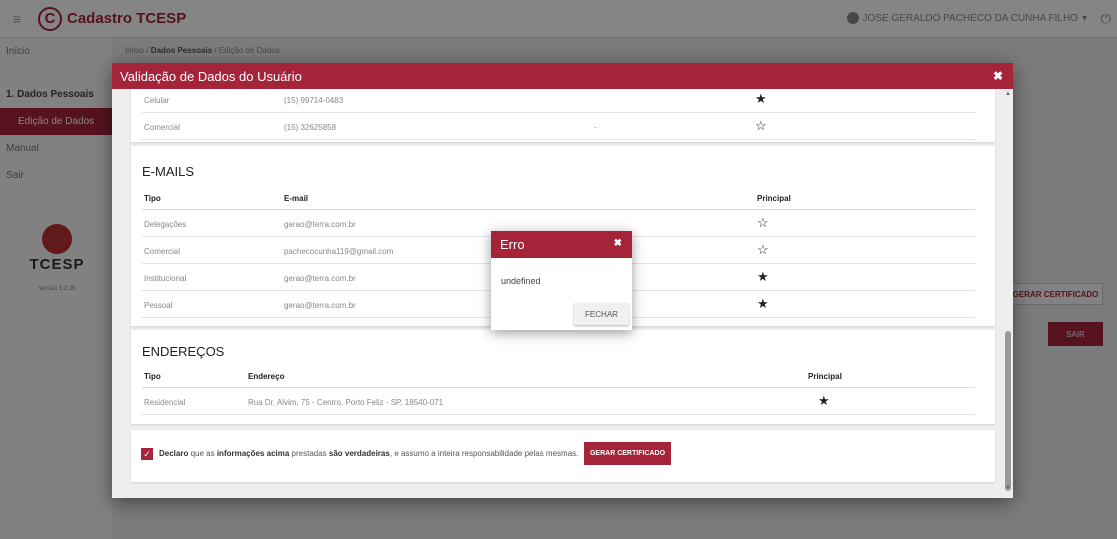  Describe the element at coordinates (512, 244) in the screenshot. I see `error-dialog-title: Erro` at that location.